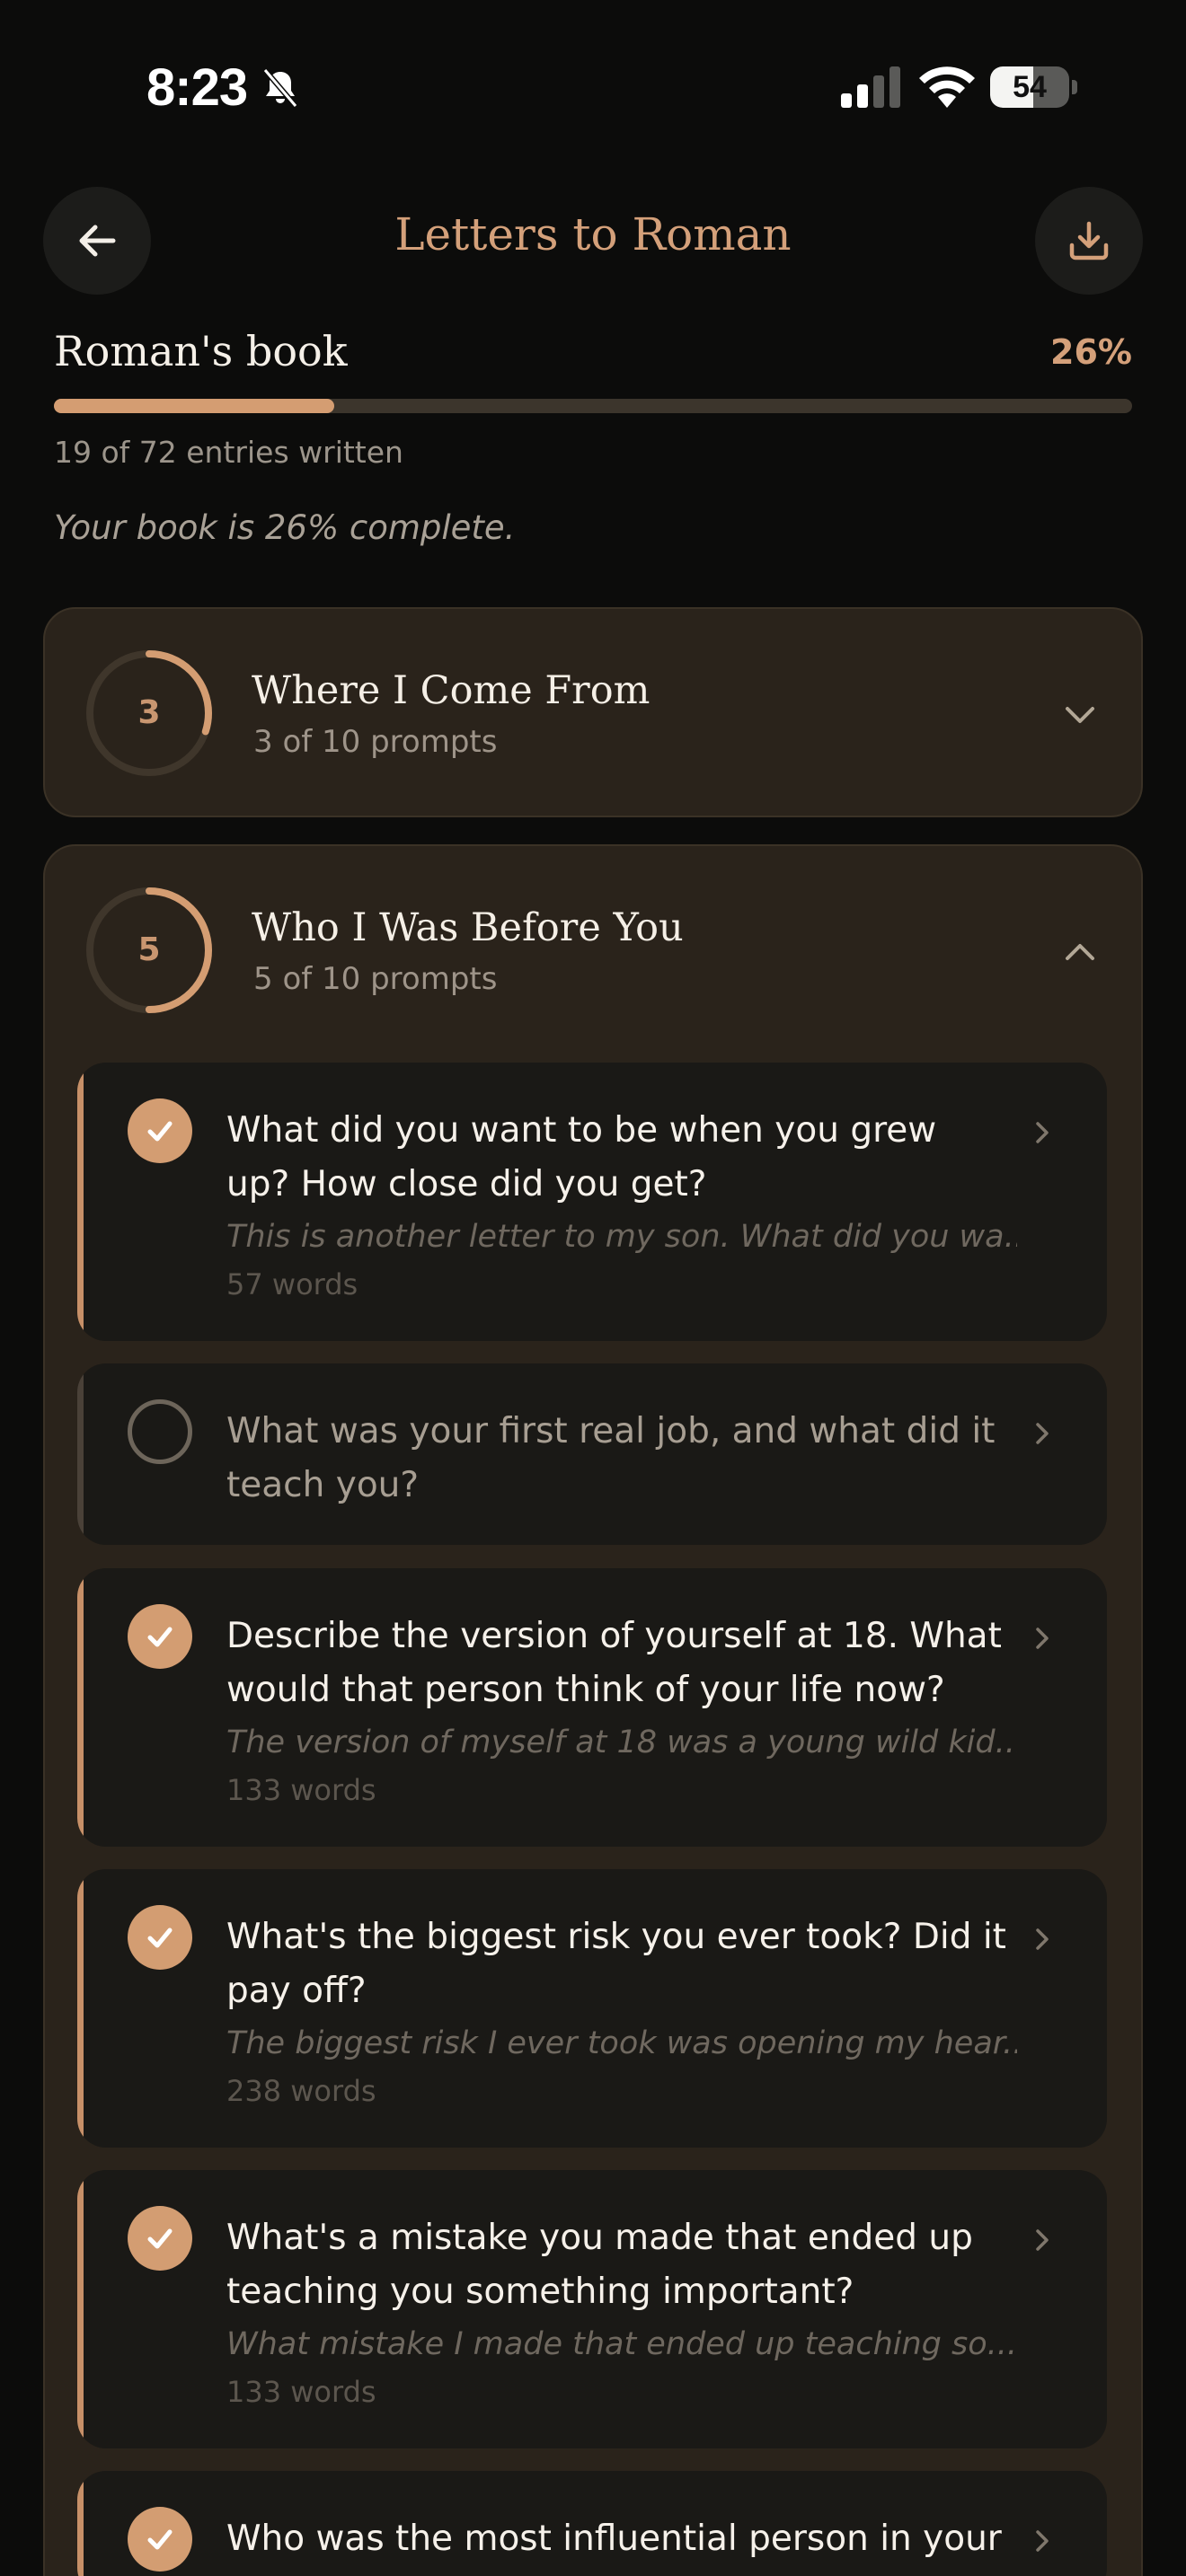  What do you see at coordinates (228, 452) in the screenshot?
I see `entries-count: 19 of 72 entries written` at bounding box center [228, 452].